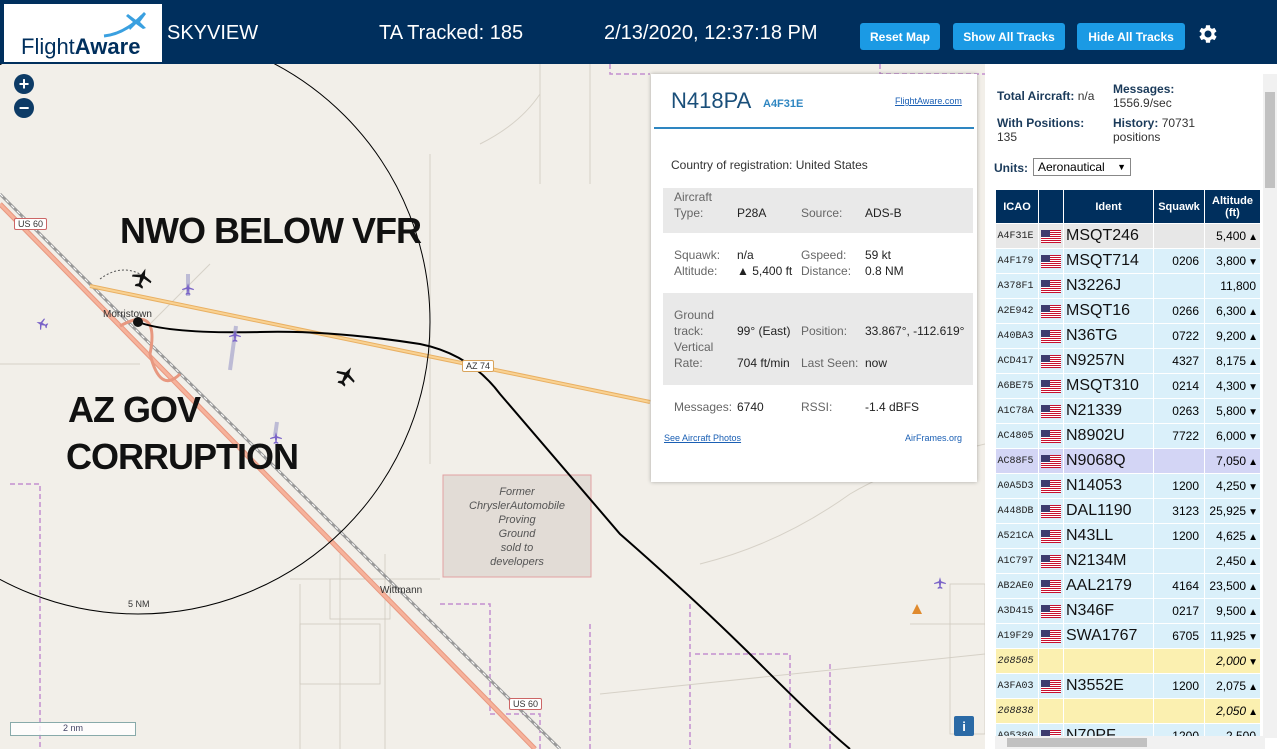  Describe the element at coordinates (1270, 406) in the screenshot. I see `vertical-scrollbar` at that location.